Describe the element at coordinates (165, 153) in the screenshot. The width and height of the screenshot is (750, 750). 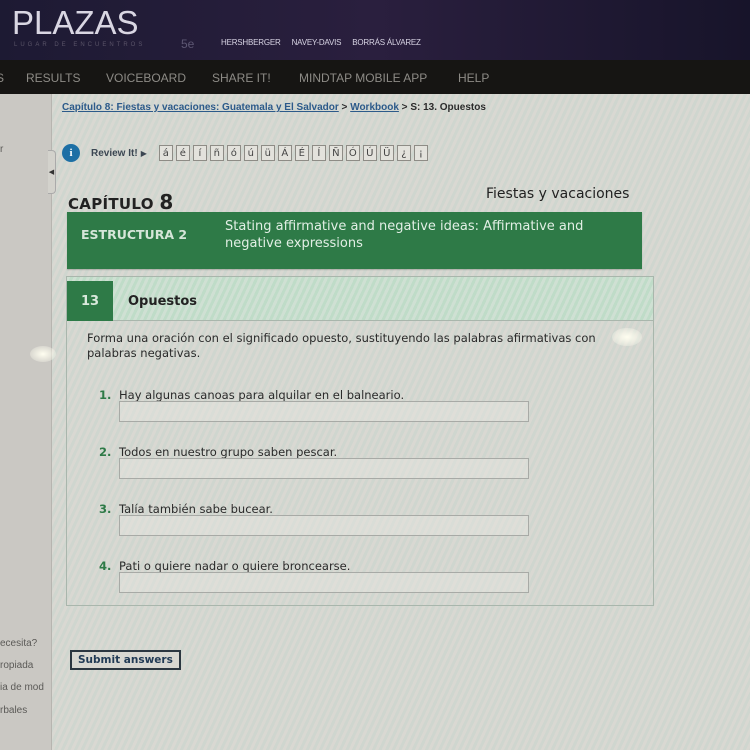
I see `char-button: á` at that location.